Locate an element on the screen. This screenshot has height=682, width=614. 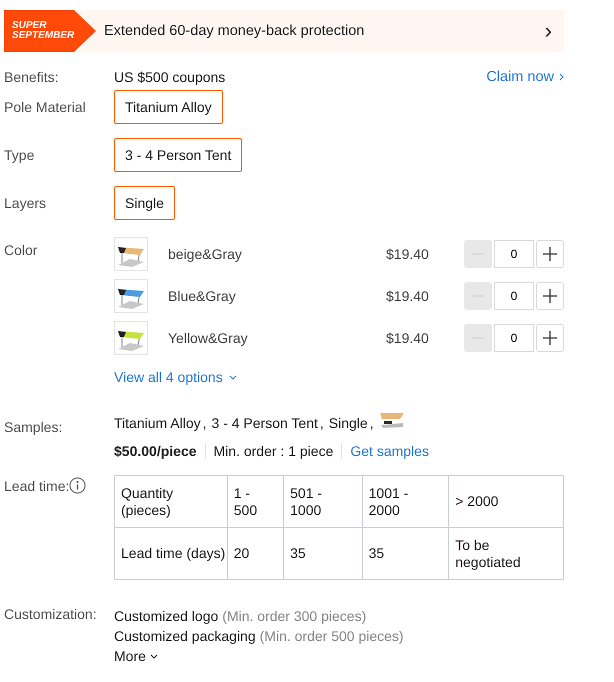
sample-price: $50.00/piece is located at coordinates (160, 451).